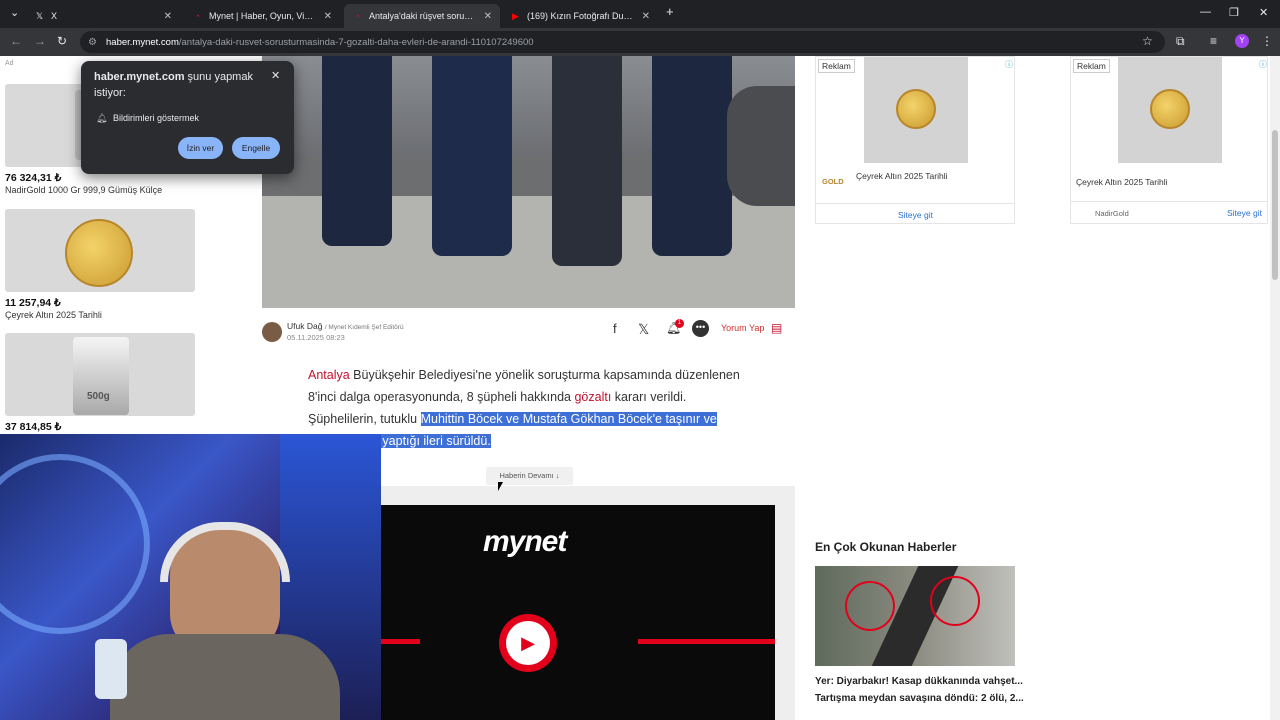 This screenshot has height=720, width=1280. I want to click on tab-antalya-article: ◔ Antalya'daki rüşvet soruşturma ✕, so click(422, 16).